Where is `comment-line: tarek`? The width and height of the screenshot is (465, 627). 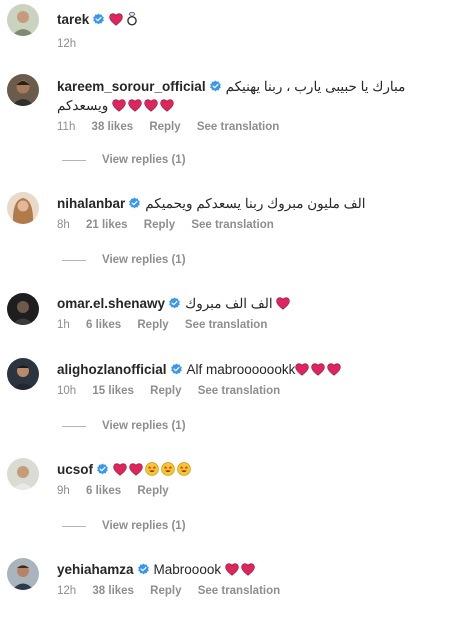
comment-line: tarek is located at coordinates (255, 19).